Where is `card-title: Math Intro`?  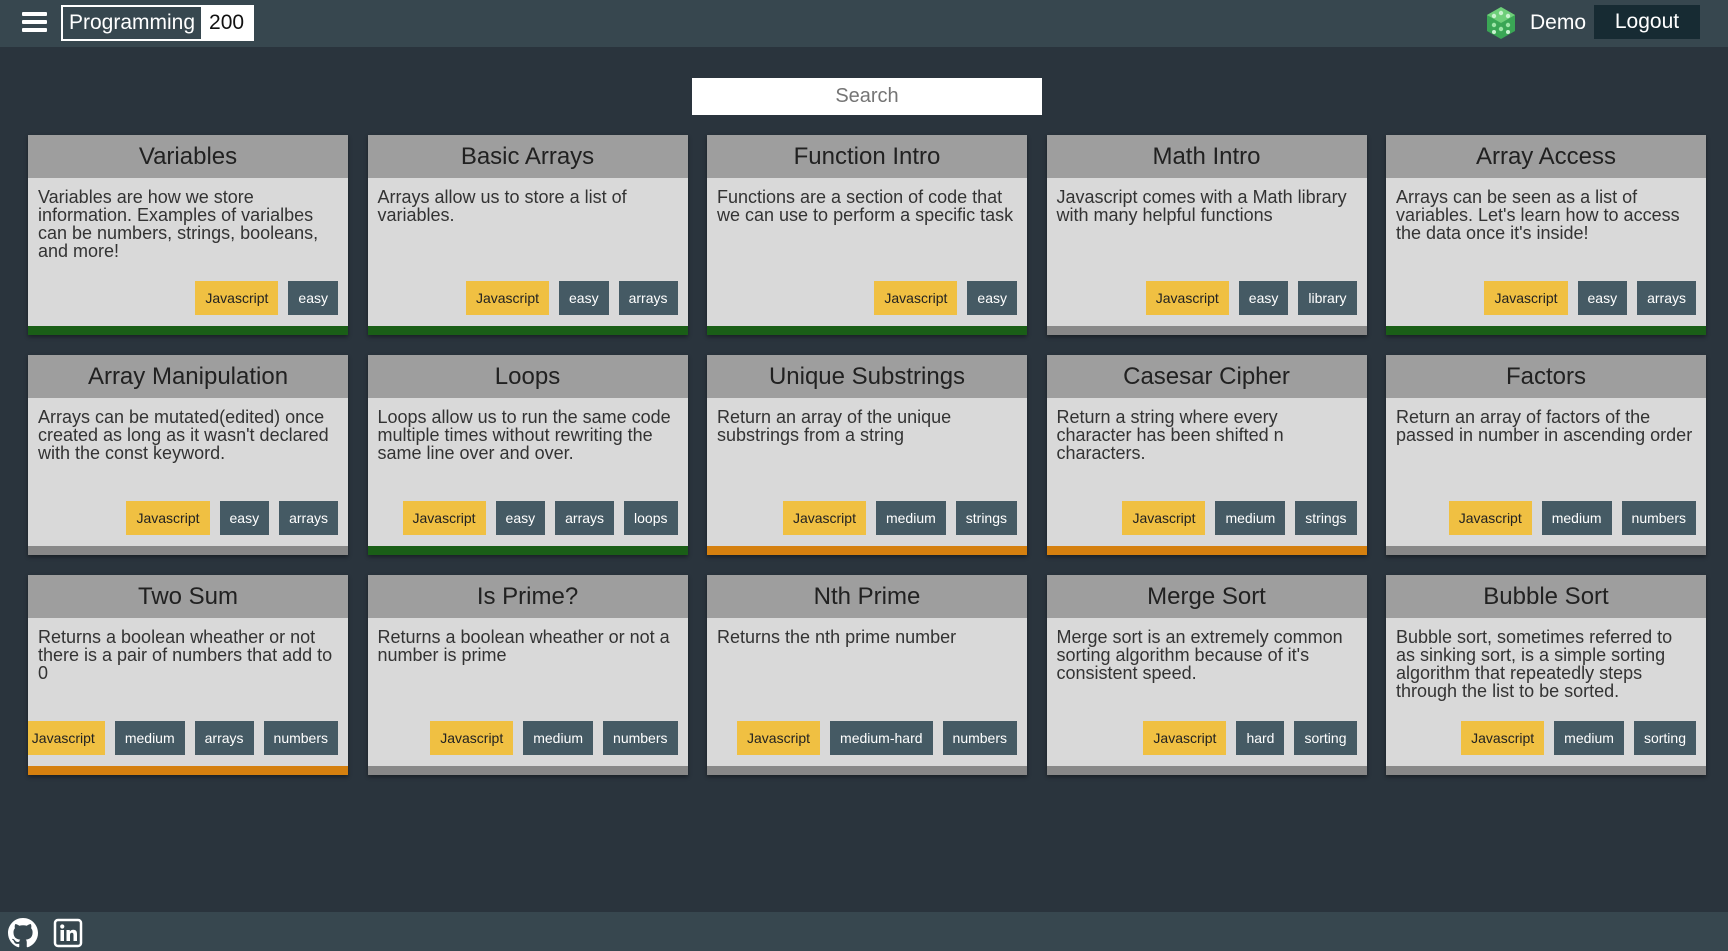
card-title: Math Intro is located at coordinates (1206, 156).